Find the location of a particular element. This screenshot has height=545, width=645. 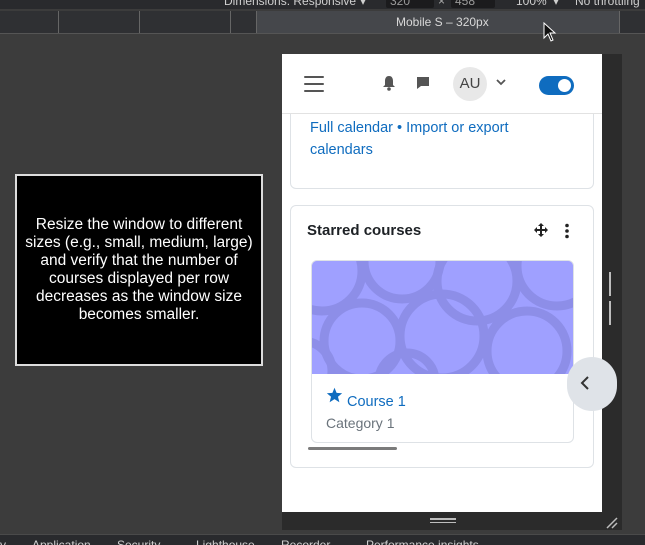

move-icon is located at coordinates (541, 230).